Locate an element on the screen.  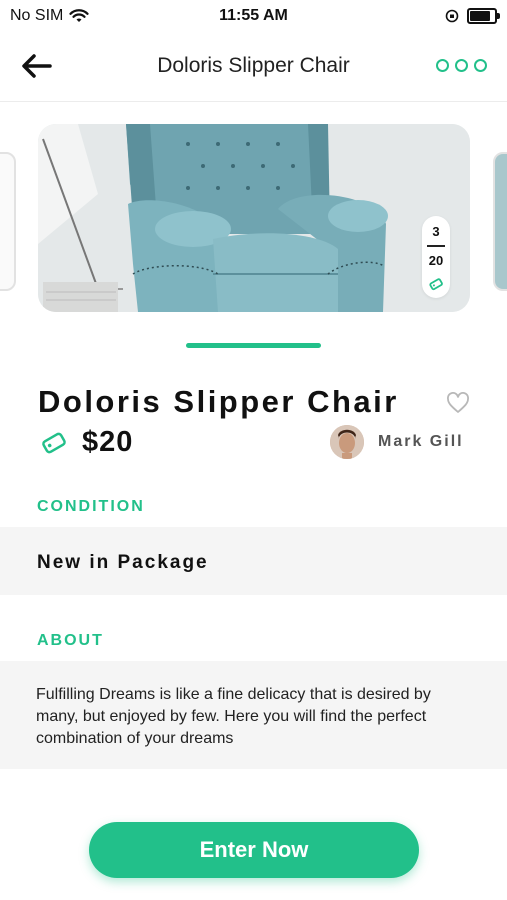
next-image-peek is located at coordinates (500, 221).